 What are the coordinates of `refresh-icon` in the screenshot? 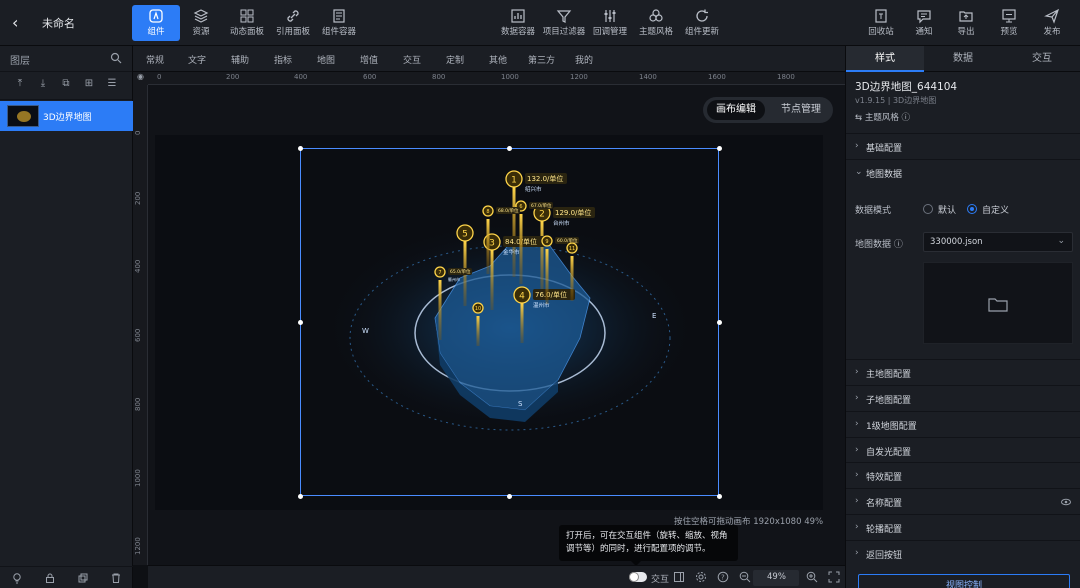 It's located at (702, 16).